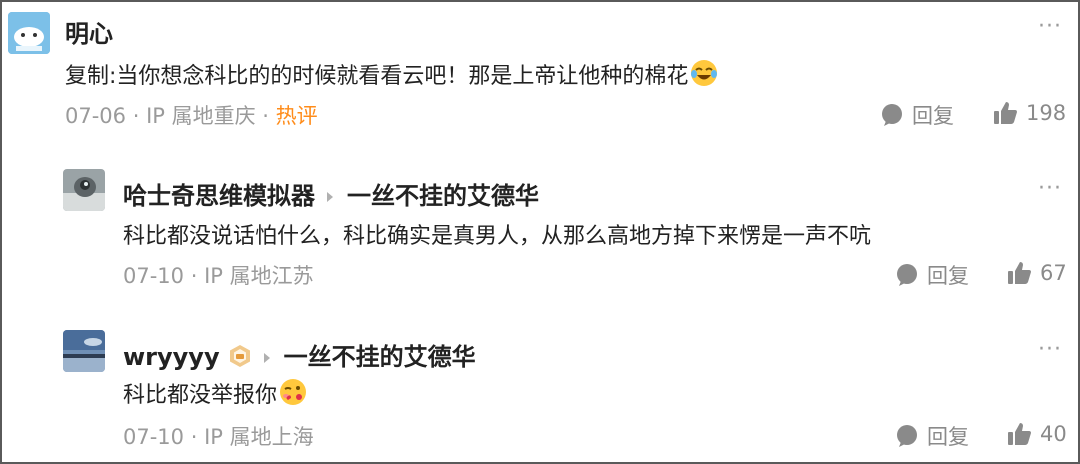  What do you see at coordinates (171, 357) in the screenshot?
I see `comment-author: wryyyy` at bounding box center [171, 357].